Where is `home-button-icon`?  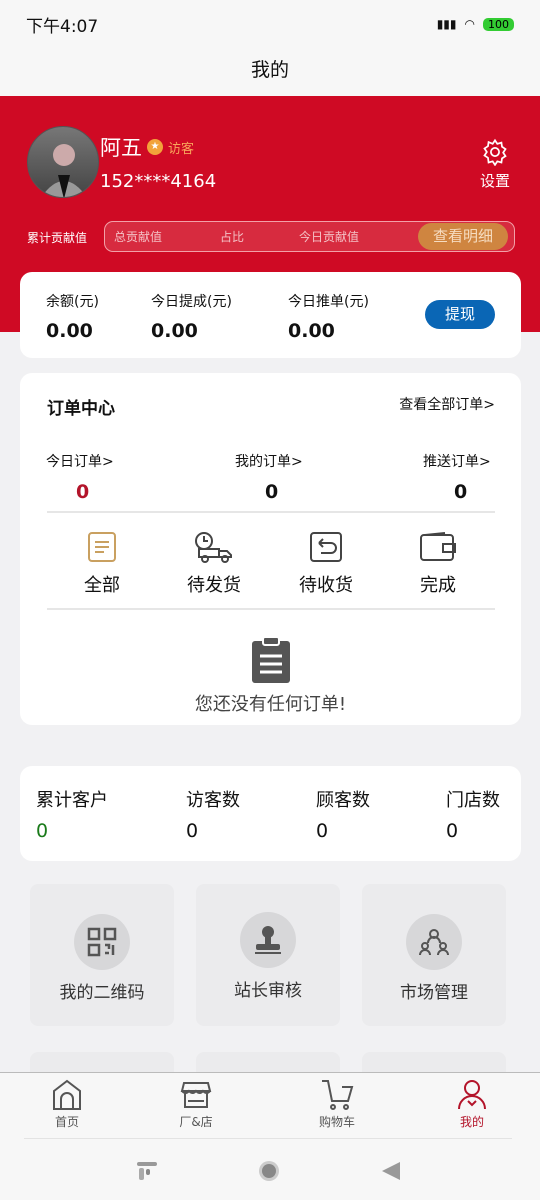
home-button-icon is located at coordinates (269, 1171).